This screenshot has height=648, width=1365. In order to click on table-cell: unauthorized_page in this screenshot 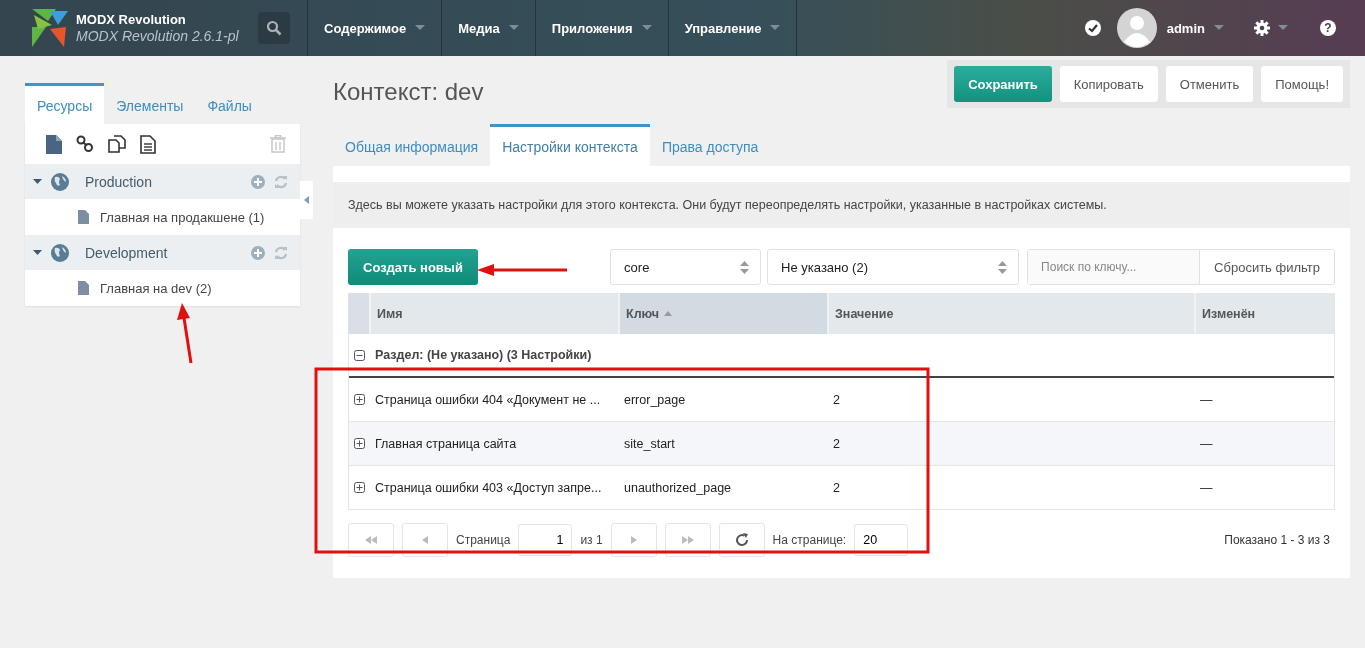, I will do `click(678, 487)`.